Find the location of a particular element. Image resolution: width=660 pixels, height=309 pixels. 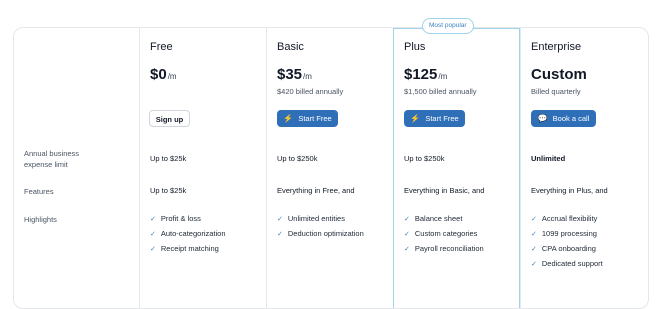

expense-limit-basic: Up to $250k is located at coordinates (297, 158).